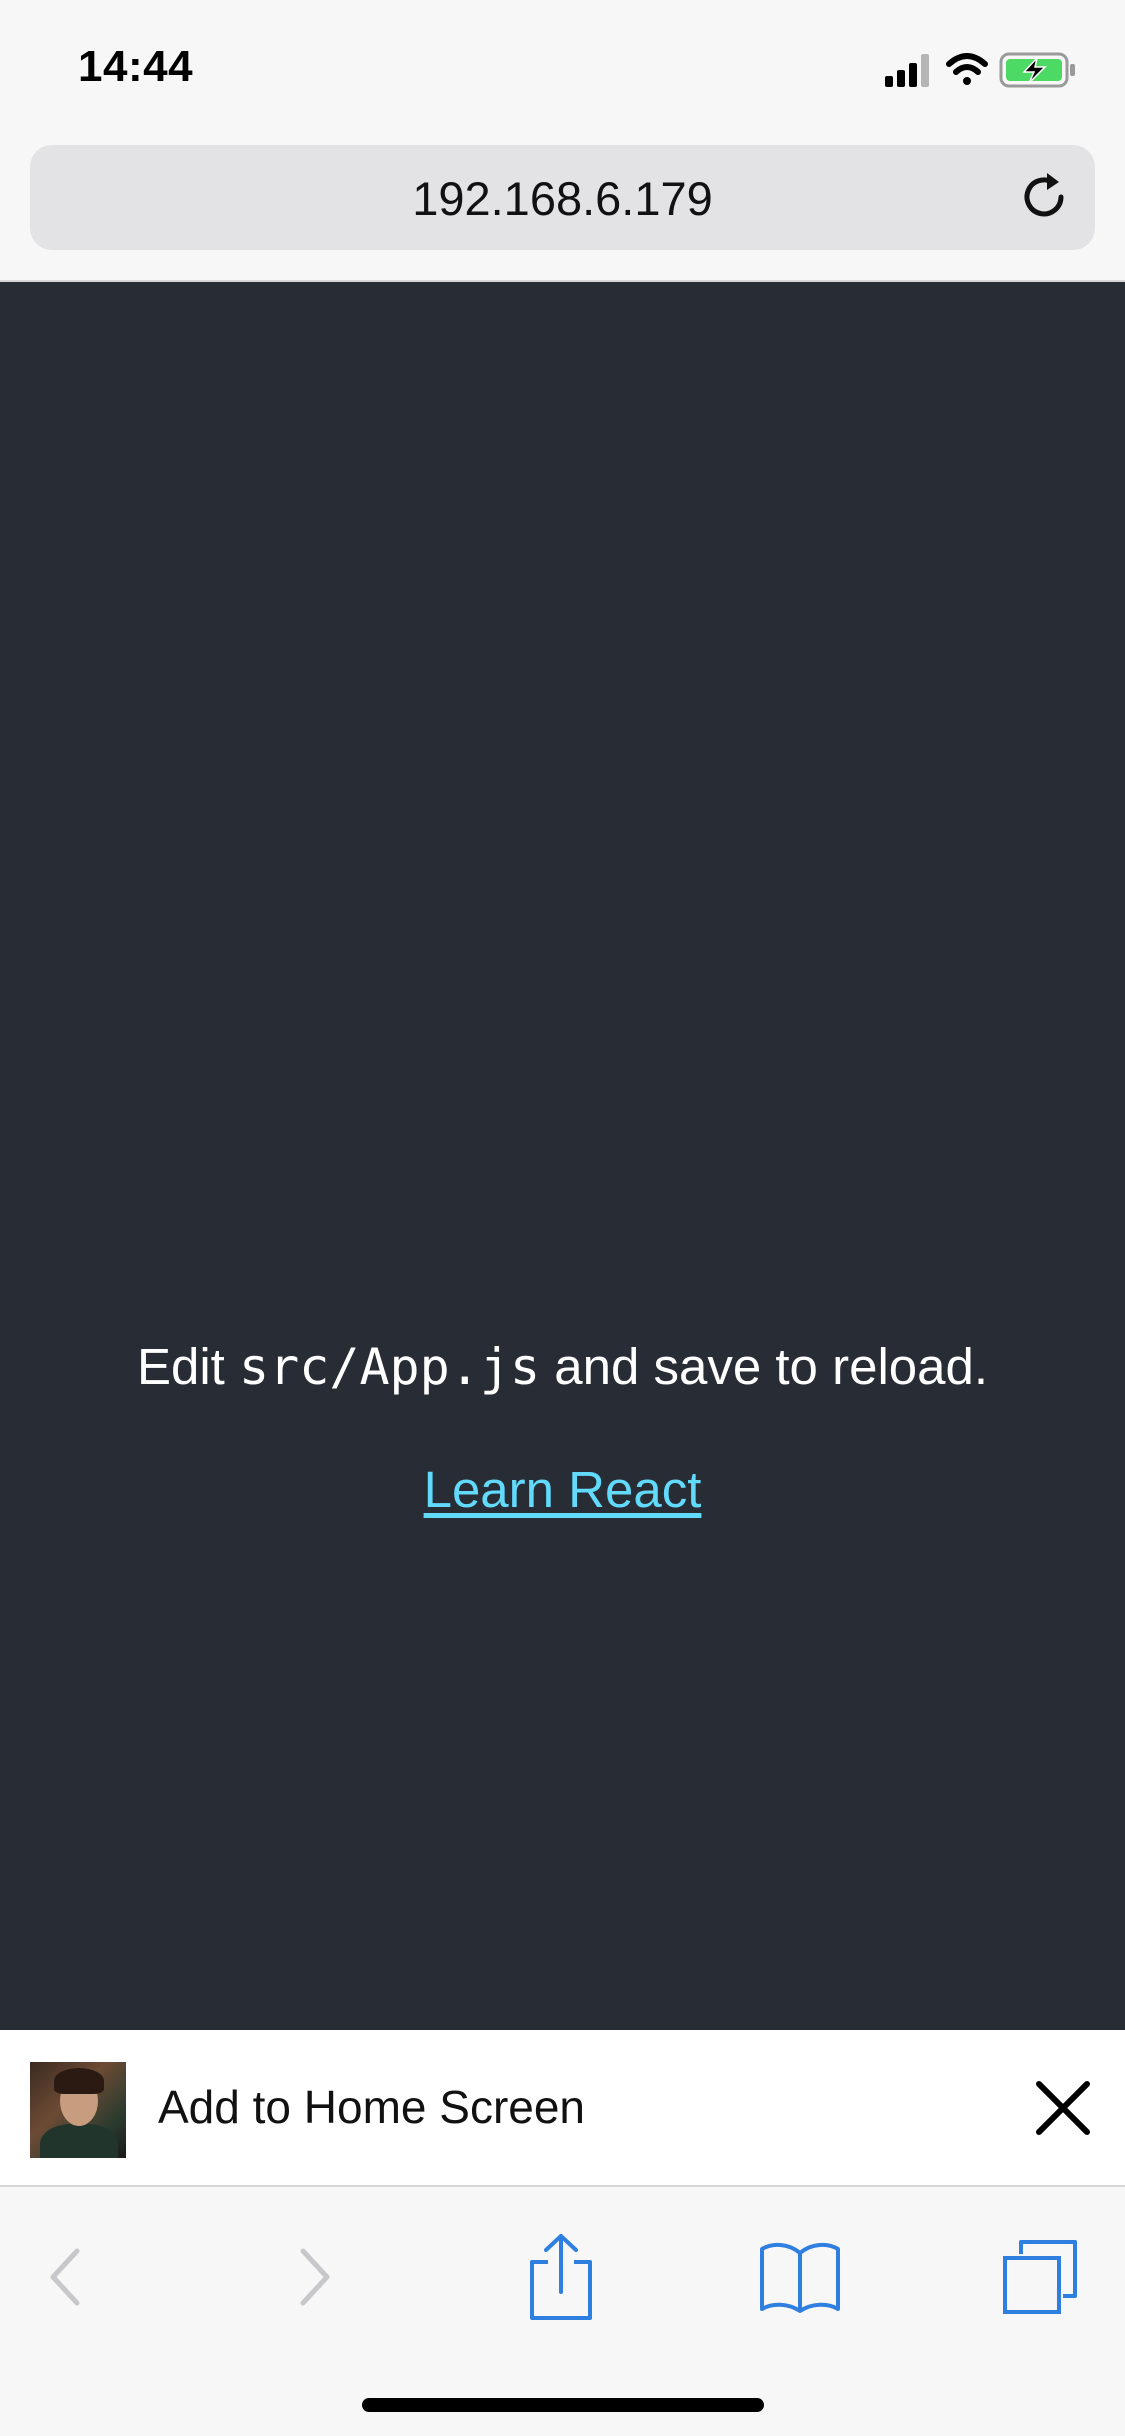  Describe the element at coordinates (78, 2110) in the screenshot. I see `app-icon-thumbnail` at that location.